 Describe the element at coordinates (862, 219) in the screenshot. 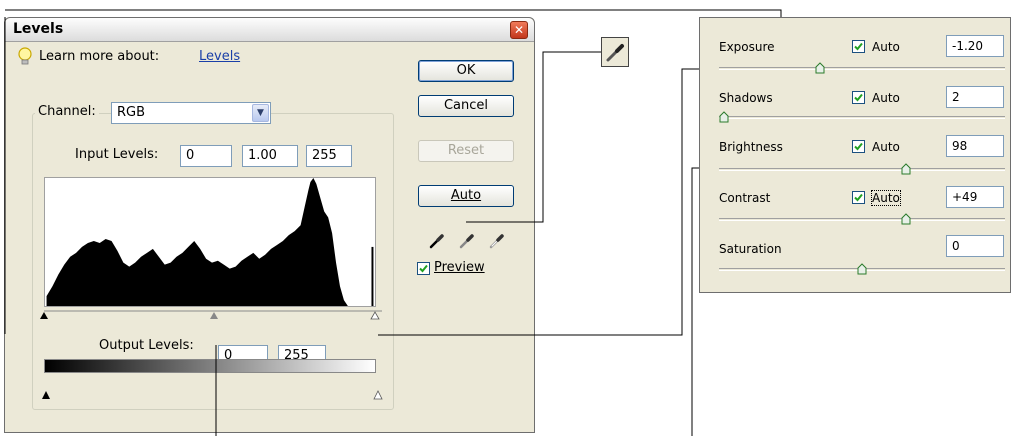

I see `contrast-slider-track` at that location.